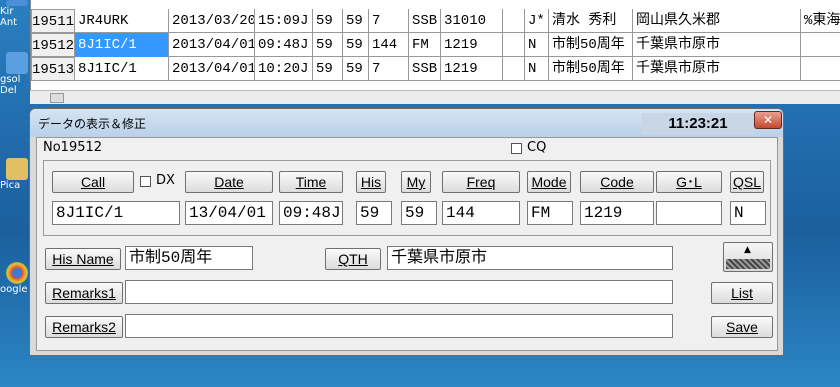 The width and height of the screenshot is (840, 387). Describe the element at coordinates (747, 250) in the screenshot. I see `arrow-up-icon: ▲` at that location.